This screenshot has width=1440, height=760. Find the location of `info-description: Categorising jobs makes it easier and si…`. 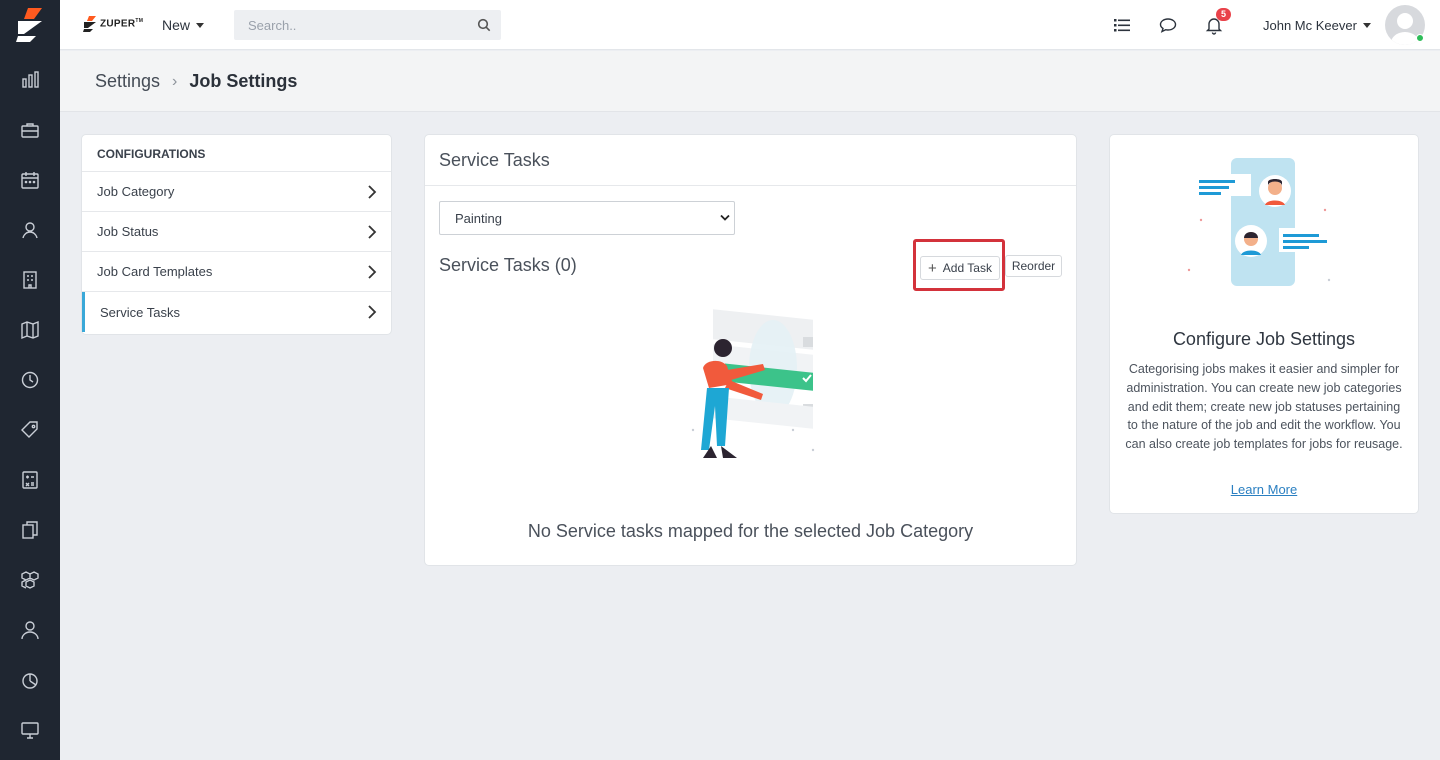

info-description: Categorising jobs makes it easier and si… is located at coordinates (1264, 407).